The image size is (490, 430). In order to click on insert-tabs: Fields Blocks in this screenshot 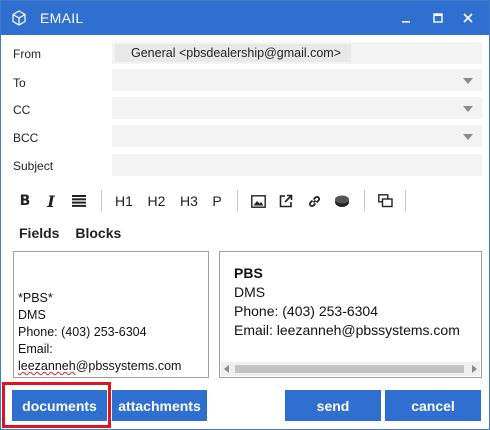, I will do `click(76, 233)`.